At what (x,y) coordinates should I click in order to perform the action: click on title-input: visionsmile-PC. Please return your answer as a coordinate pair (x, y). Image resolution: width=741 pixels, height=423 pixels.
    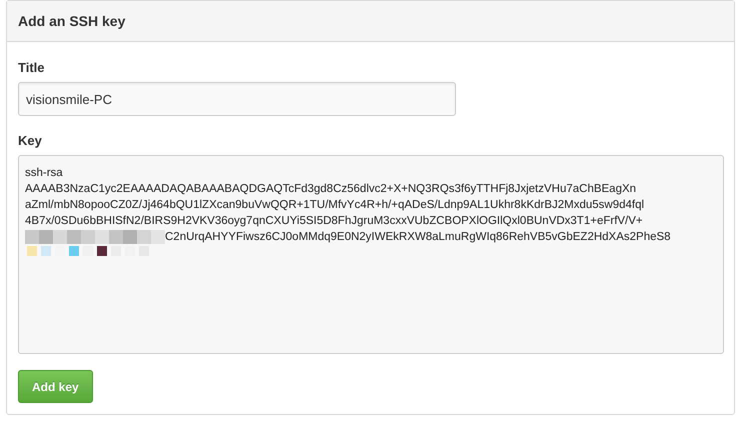
    Looking at the image, I should click on (237, 99).